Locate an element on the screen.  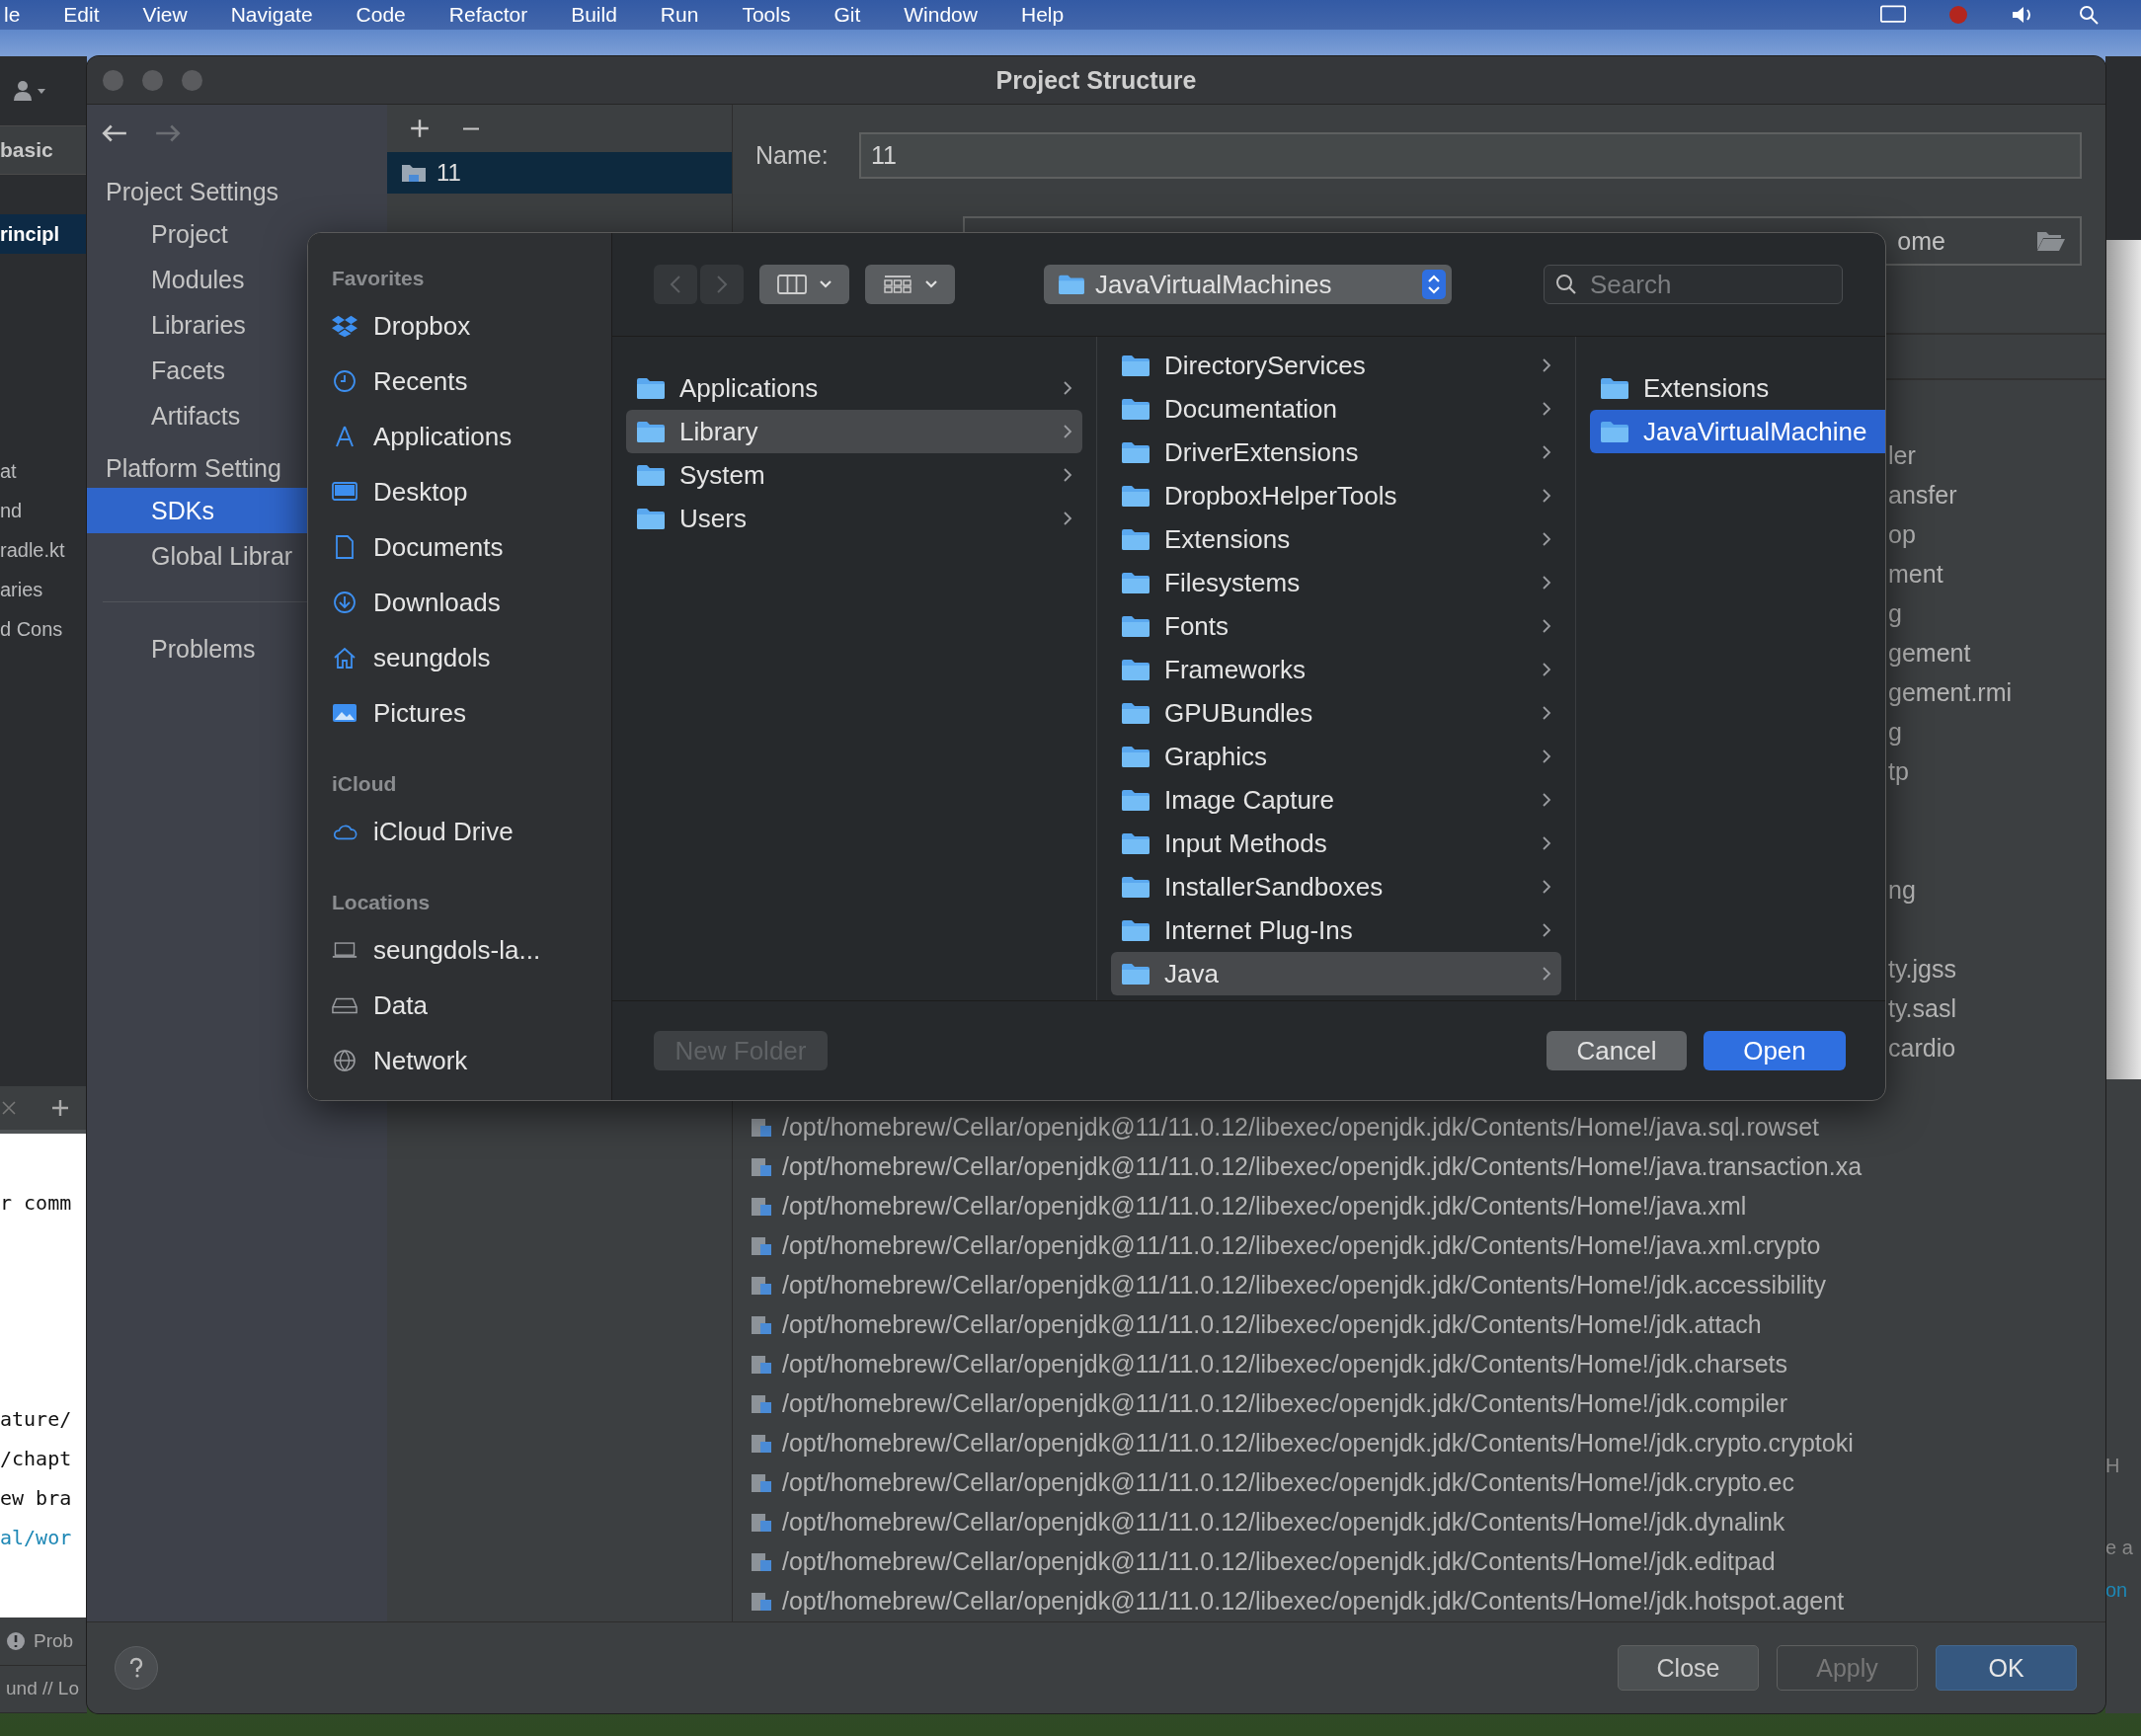
sidebar-item: Pictures is located at coordinates (459, 713).